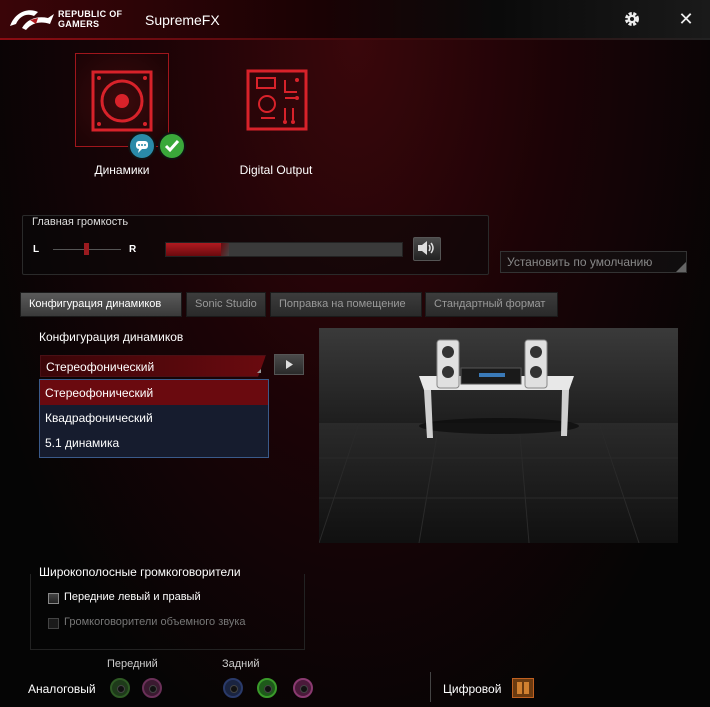 This screenshot has height=707, width=710. I want to click on rear-jacks-label: Задний, so click(241, 664).